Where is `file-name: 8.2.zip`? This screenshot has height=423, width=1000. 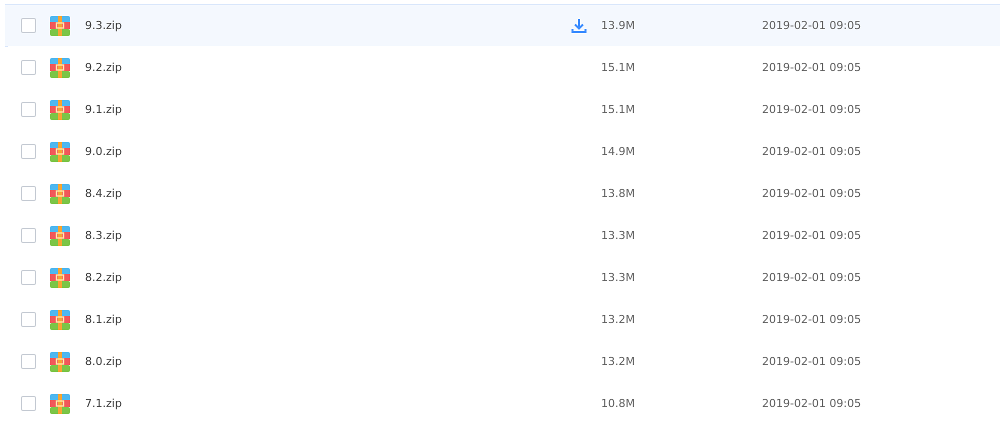
file-name: 8.2.zip is located at coordinates (328, 277).